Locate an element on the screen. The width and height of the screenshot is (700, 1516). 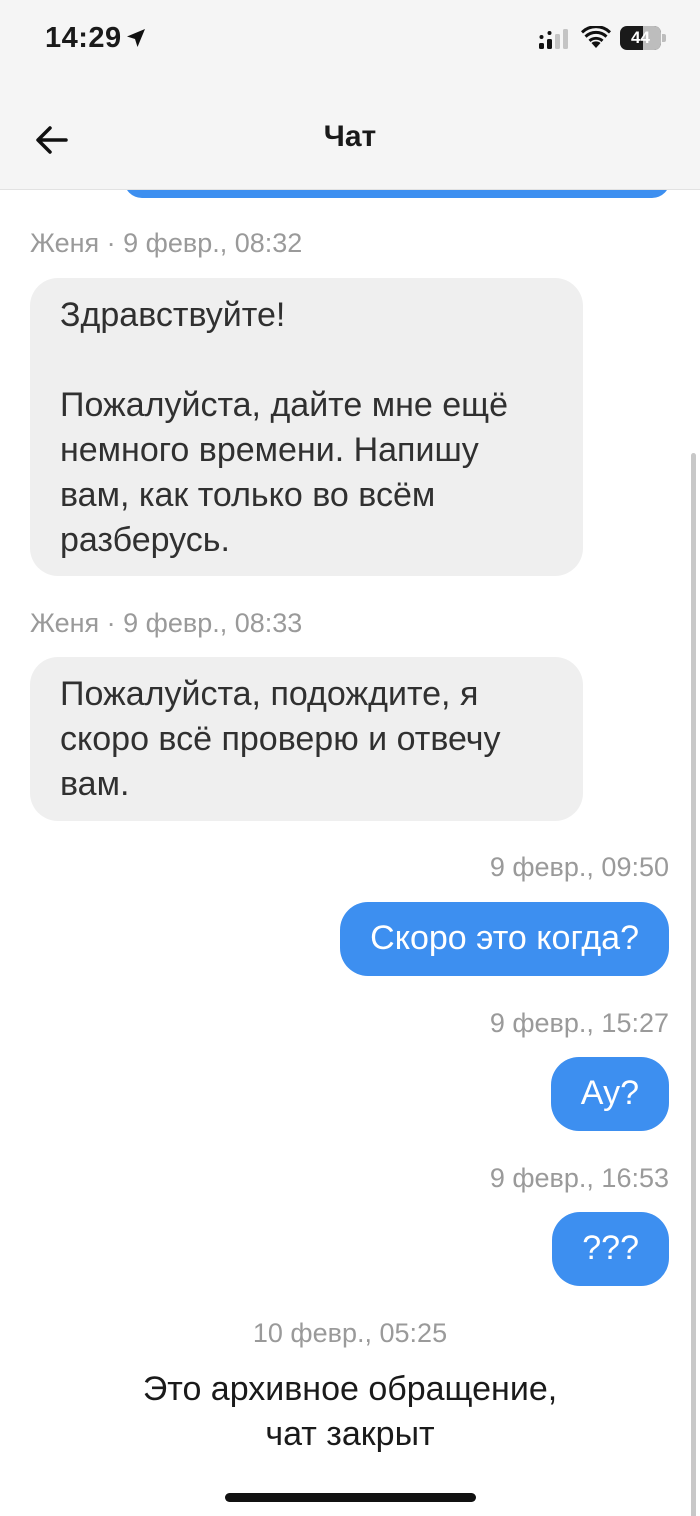
location-arrow-icon is located at coordinates (136, 38).